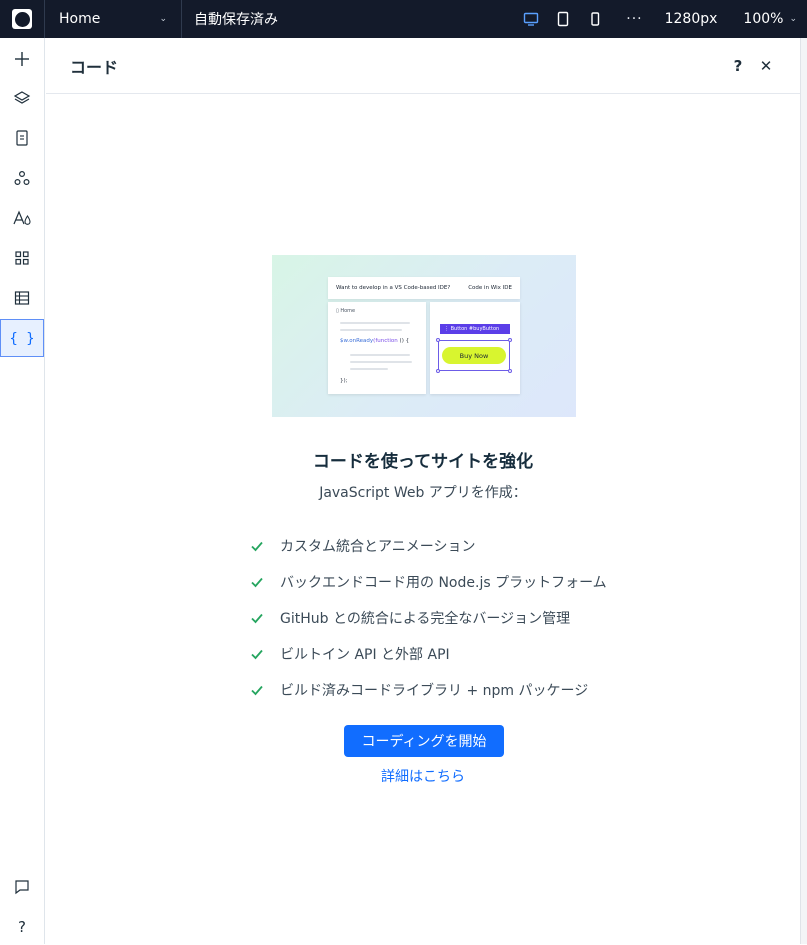  What do you see at coordinates (236, 20) in the screenshot?
I see `autosave-status: 自動保存済み` at bounding box center [236, 20].